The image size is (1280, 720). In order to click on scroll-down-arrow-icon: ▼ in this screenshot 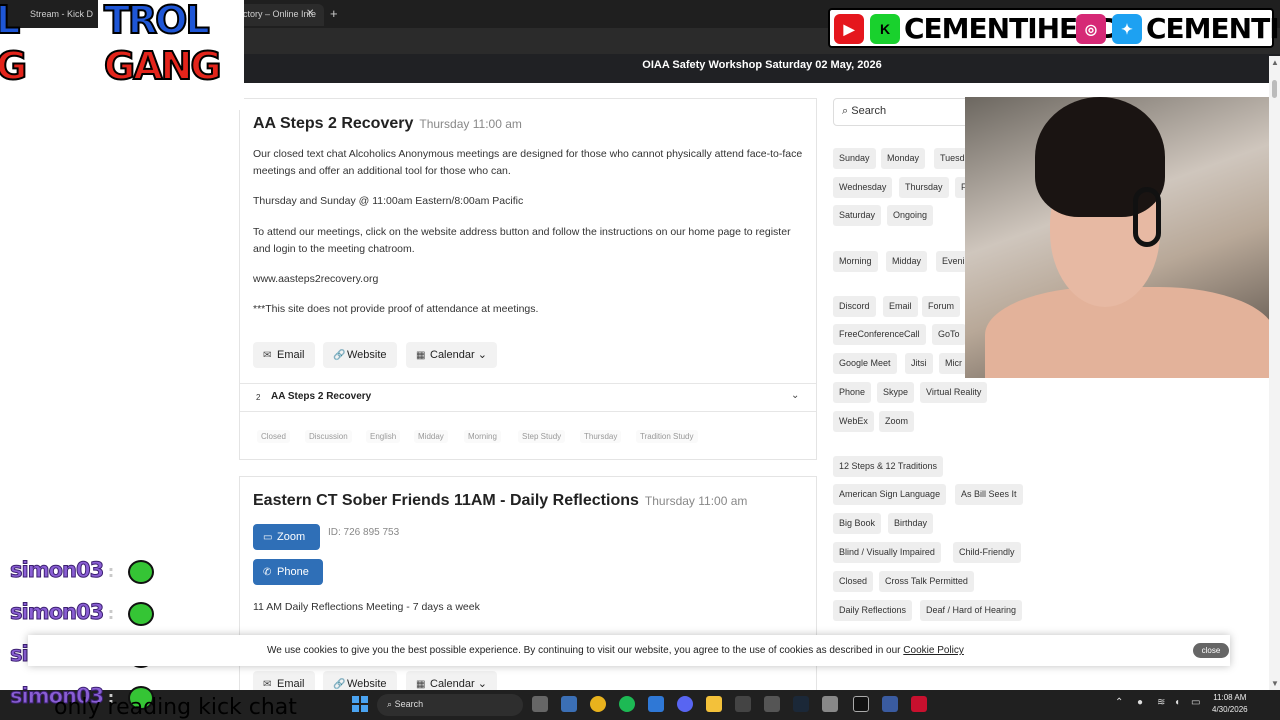, I will do `click(1275, 683)`.